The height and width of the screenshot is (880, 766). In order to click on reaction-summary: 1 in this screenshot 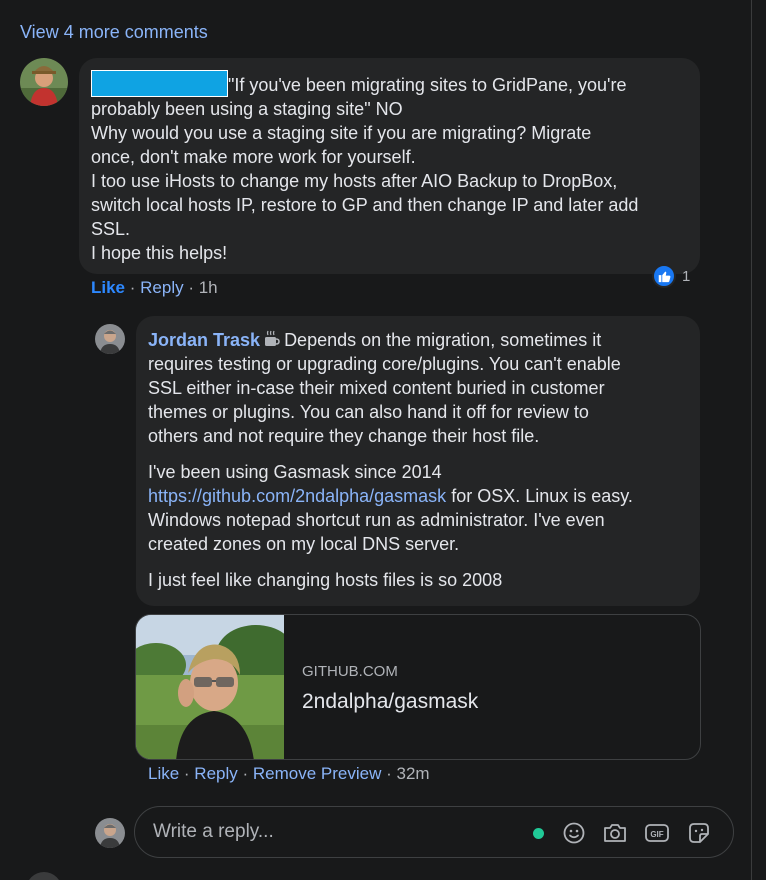, I will do `click(671, 276)`.